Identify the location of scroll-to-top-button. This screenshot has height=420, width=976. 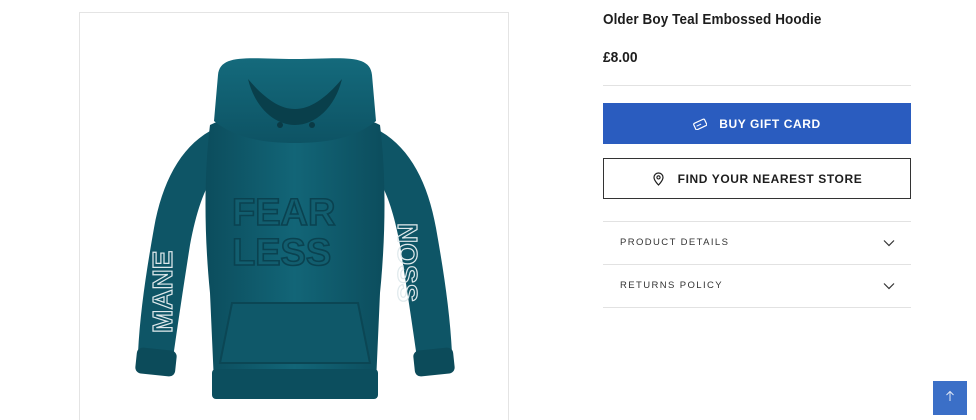
(950, 398).